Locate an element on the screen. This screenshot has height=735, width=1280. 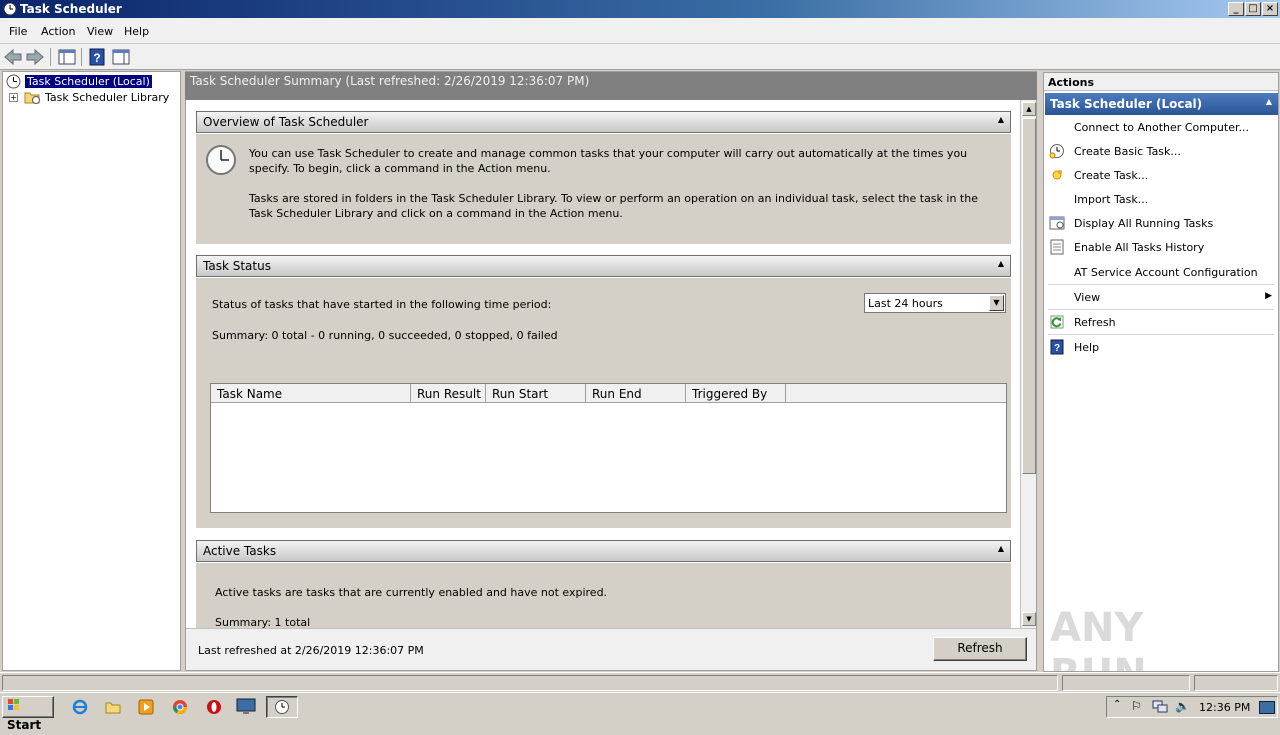
show-hide-action-pane-icon is located at coordinates (121, 57).